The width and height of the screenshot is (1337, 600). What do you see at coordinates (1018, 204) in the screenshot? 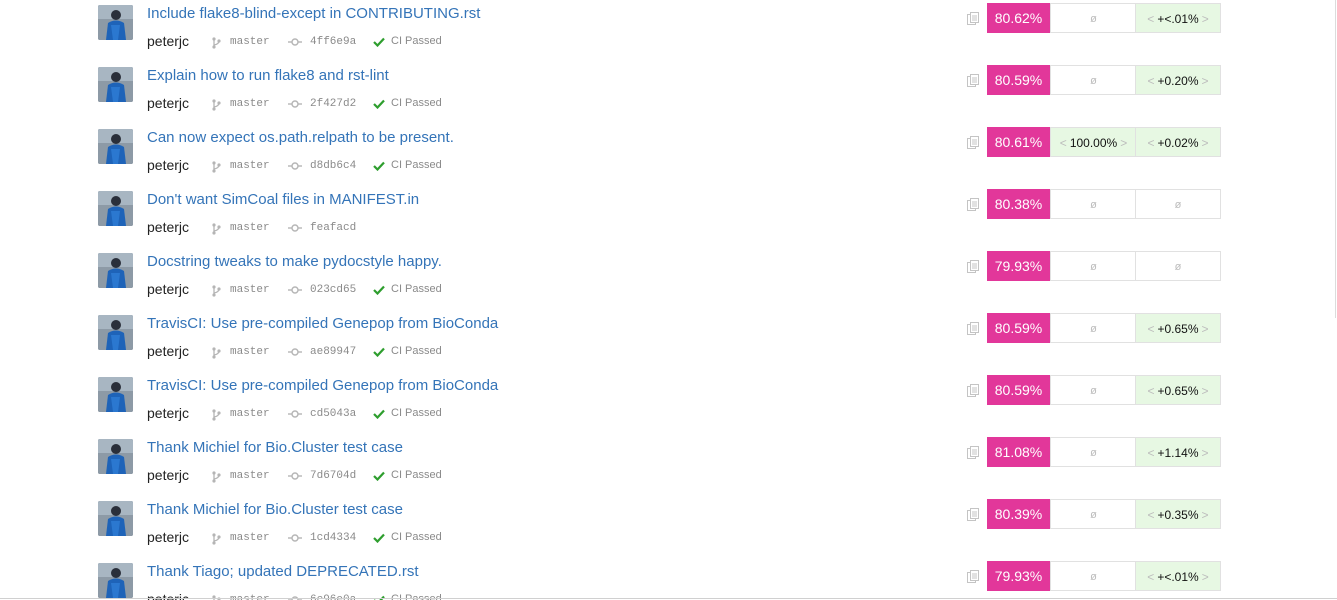
I see `coverage-badge: 80.38%` at bounding box center [1018, 204].